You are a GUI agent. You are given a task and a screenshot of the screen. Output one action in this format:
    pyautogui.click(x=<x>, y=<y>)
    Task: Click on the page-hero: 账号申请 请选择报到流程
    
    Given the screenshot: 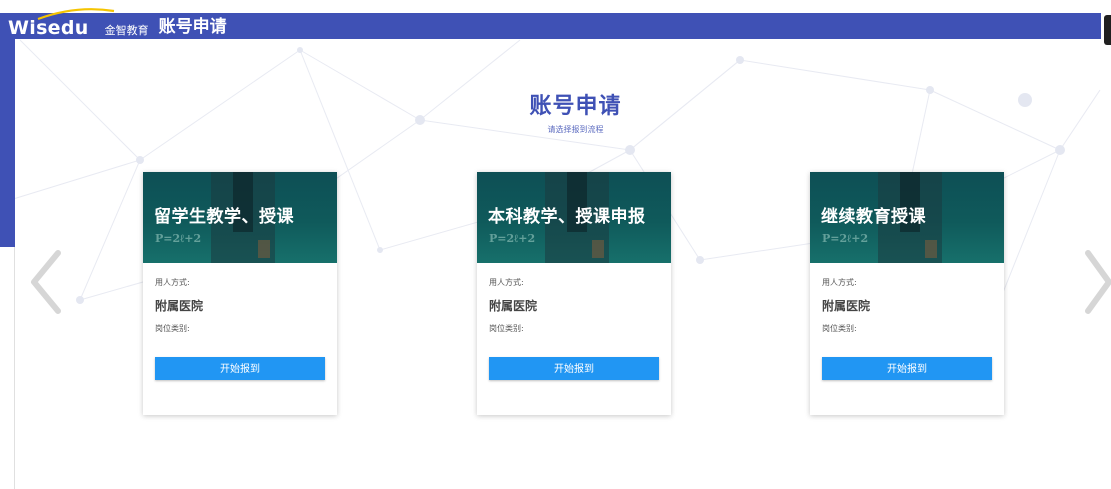 What is the action you would take?
    pyautogui.click(x=555, y=111)
    